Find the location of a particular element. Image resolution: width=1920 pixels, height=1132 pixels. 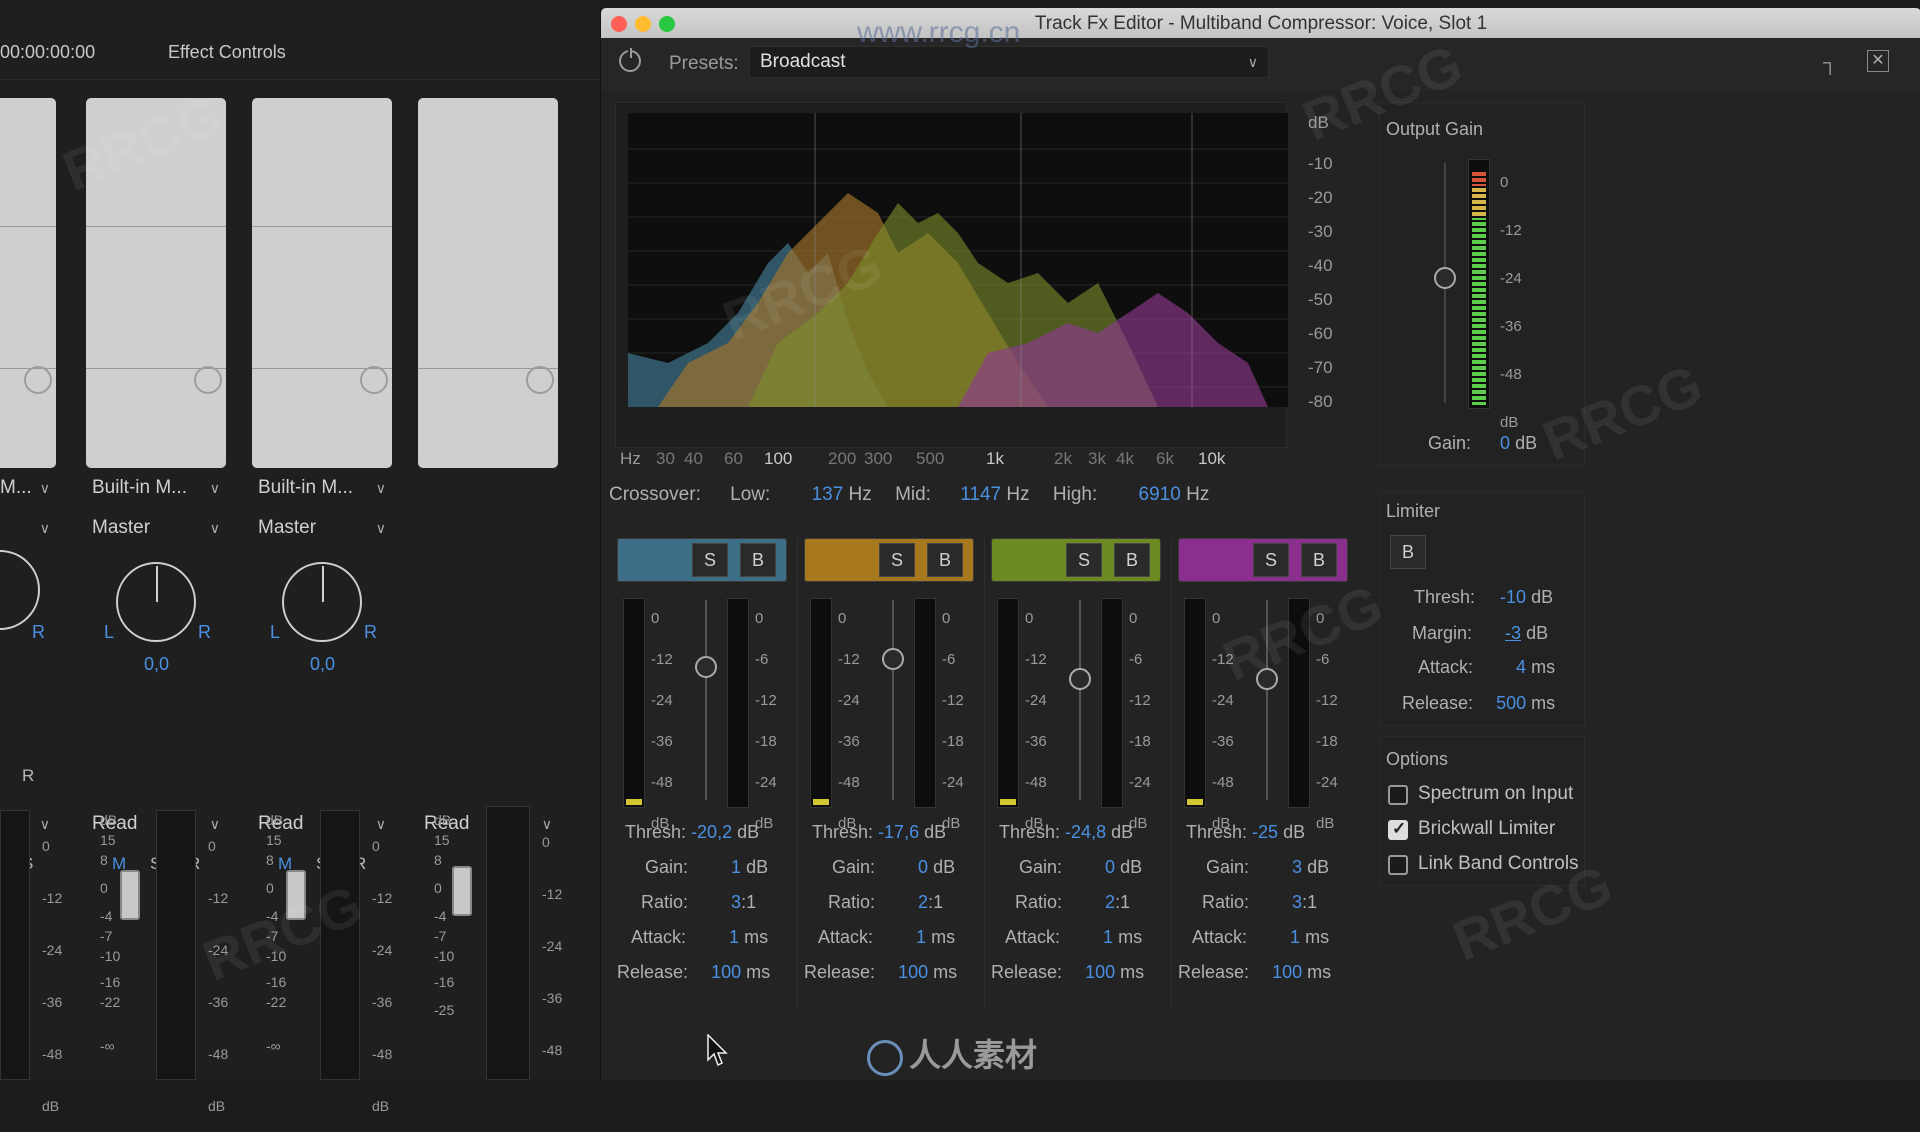

output-gain-thumb is located at coordinates (1445, 278).